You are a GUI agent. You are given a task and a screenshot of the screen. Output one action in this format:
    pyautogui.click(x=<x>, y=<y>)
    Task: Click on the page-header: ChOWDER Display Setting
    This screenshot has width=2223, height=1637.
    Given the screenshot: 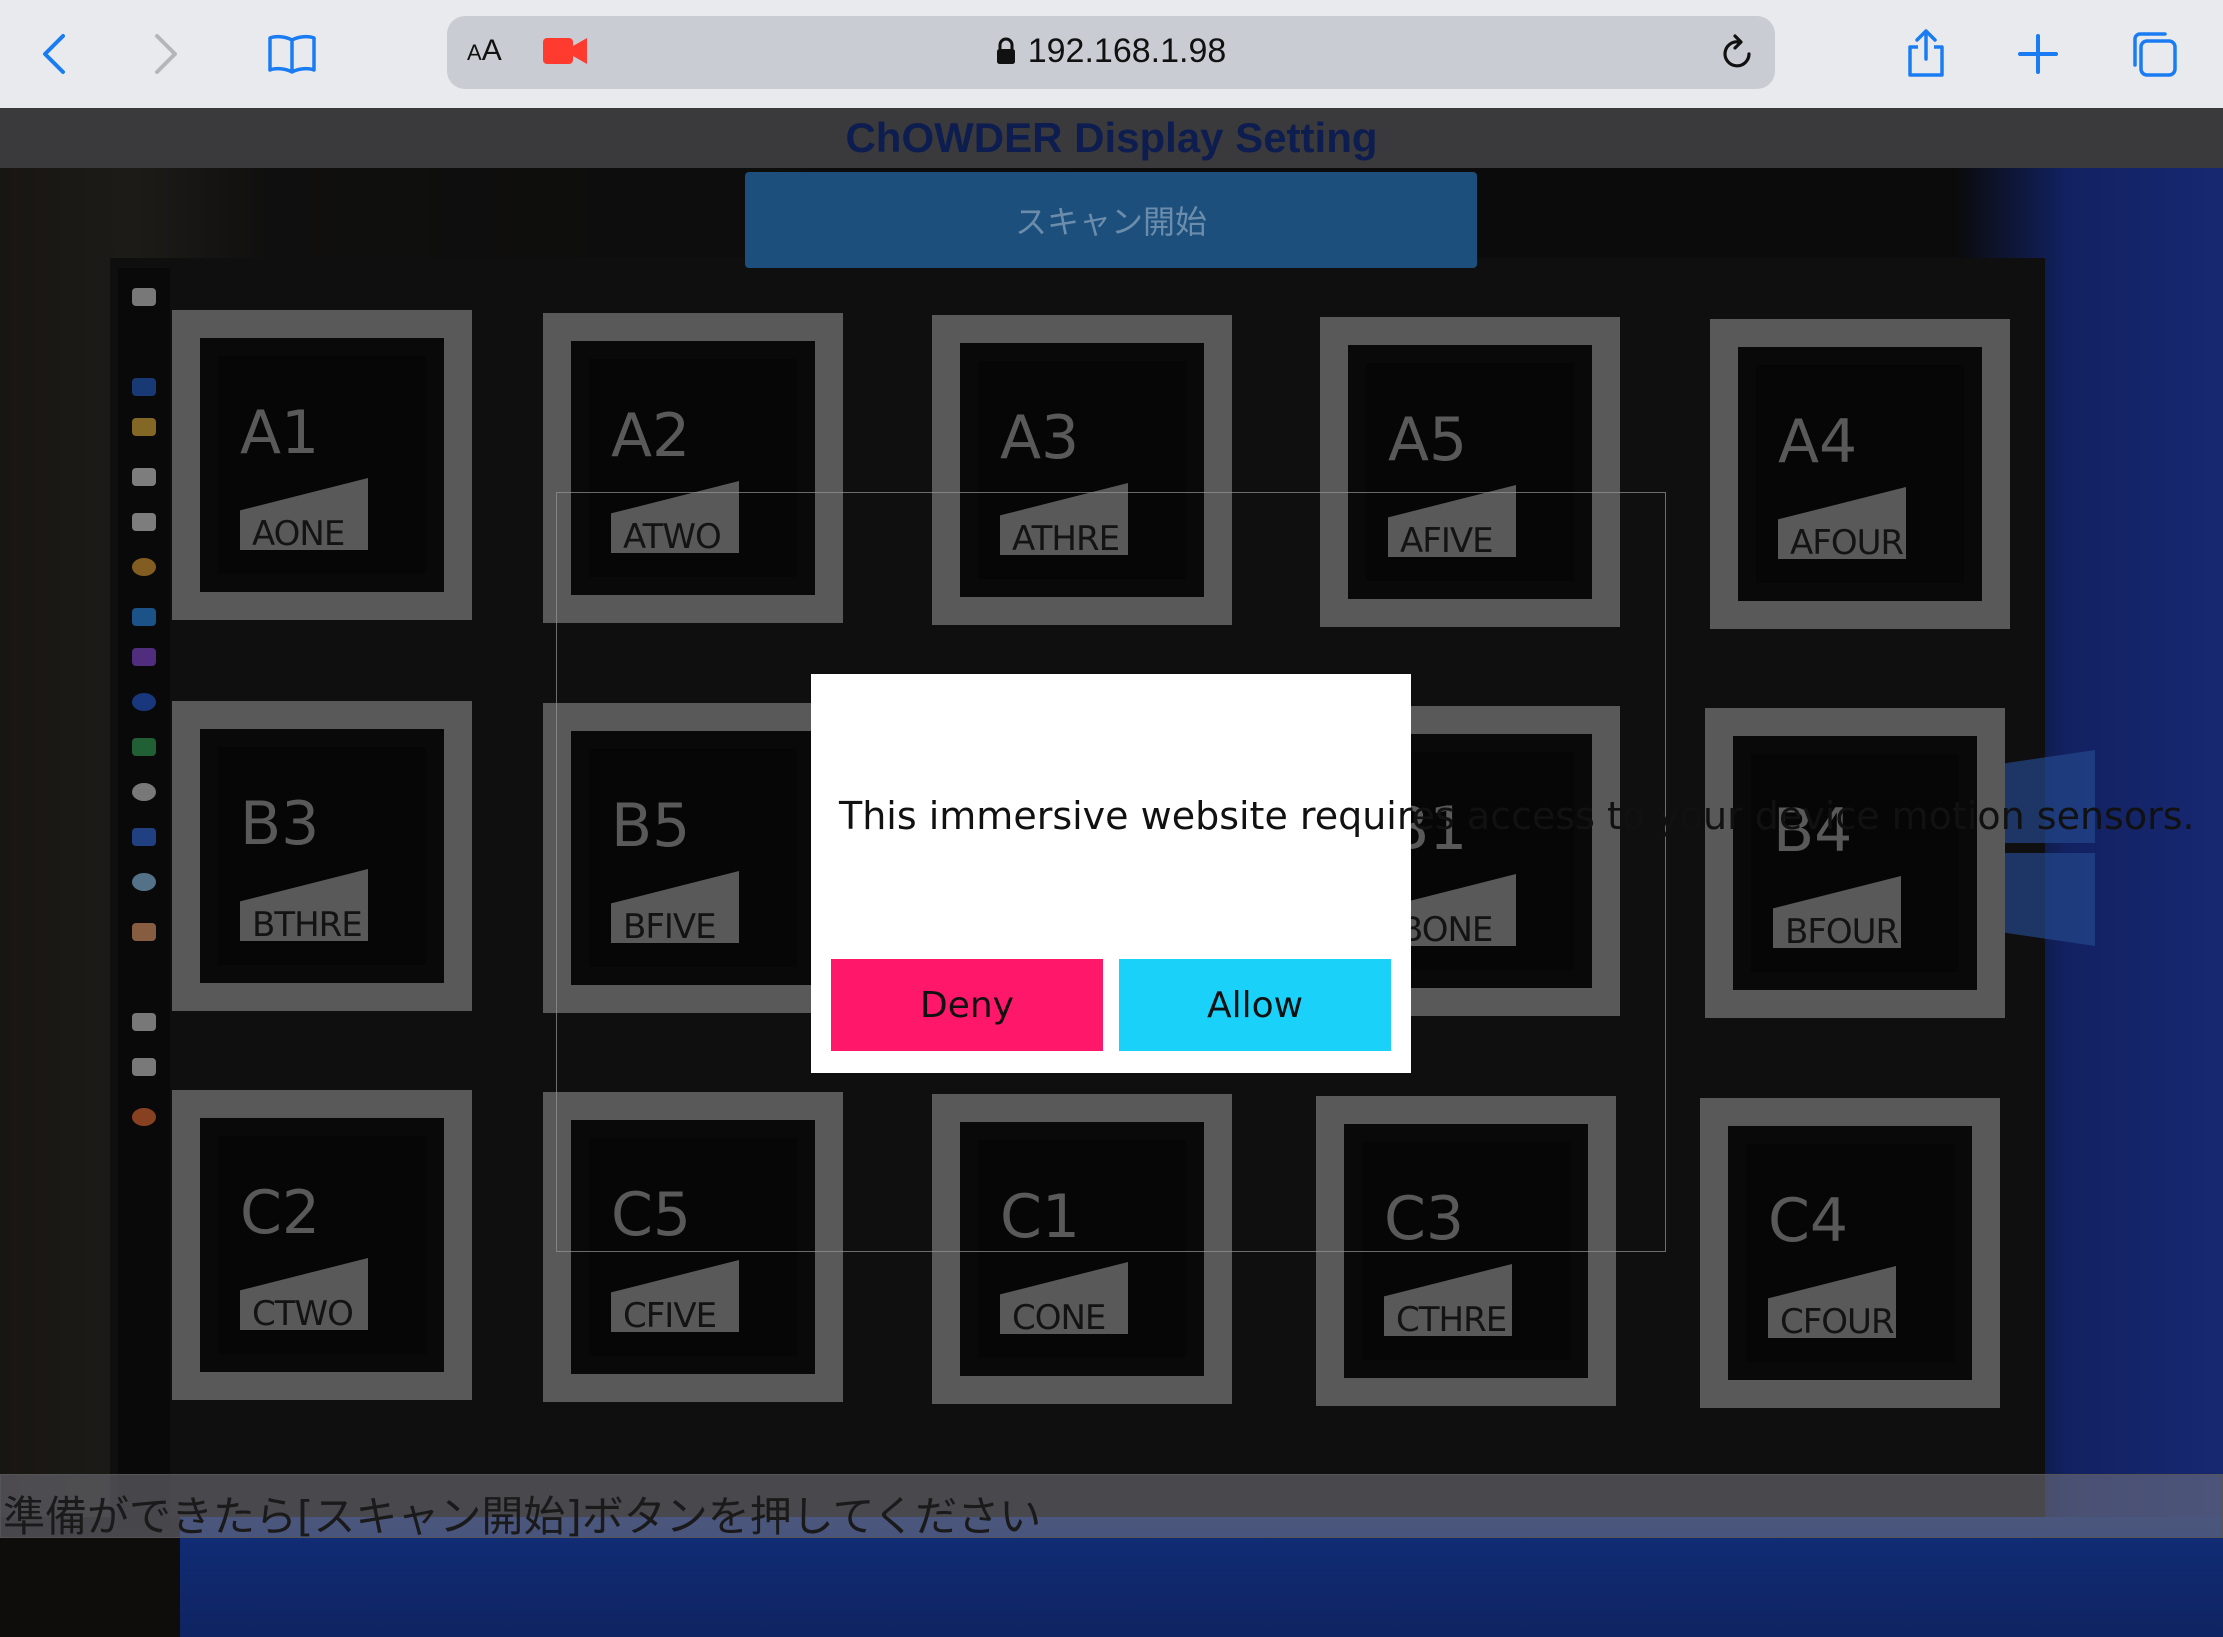 What is the action you would take?
    pyautogui.click(x=1111, y=138)
    